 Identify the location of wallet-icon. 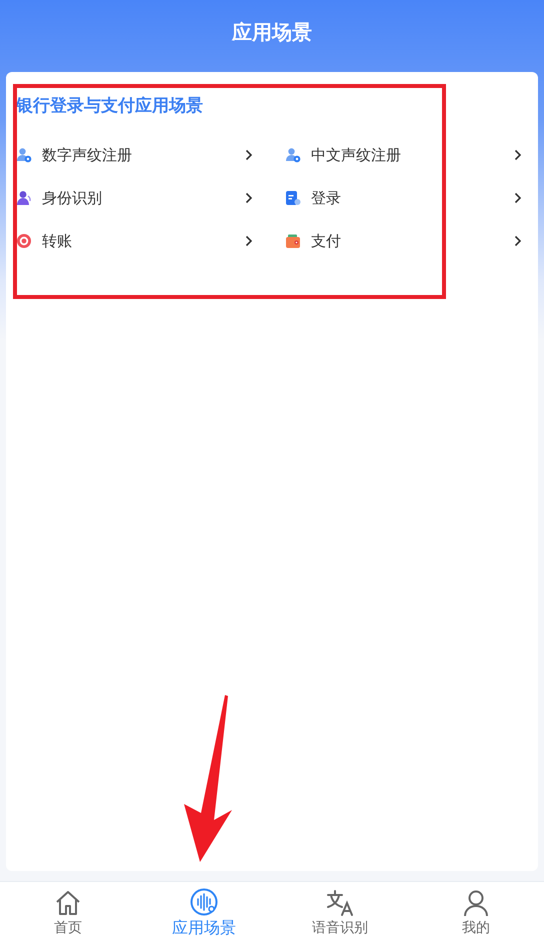
(293, 241).